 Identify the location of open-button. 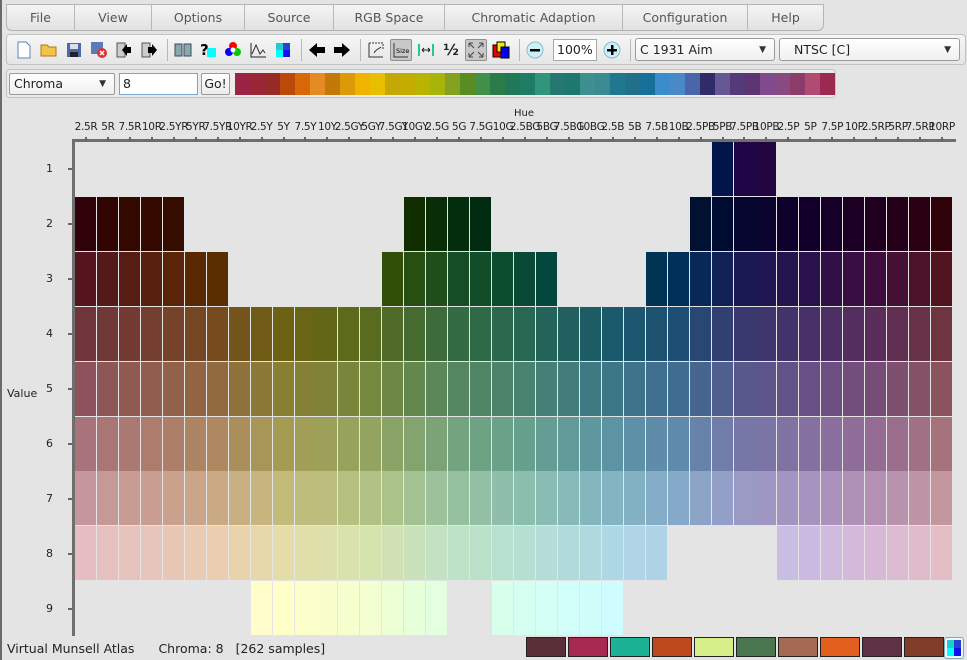
(49, 50).